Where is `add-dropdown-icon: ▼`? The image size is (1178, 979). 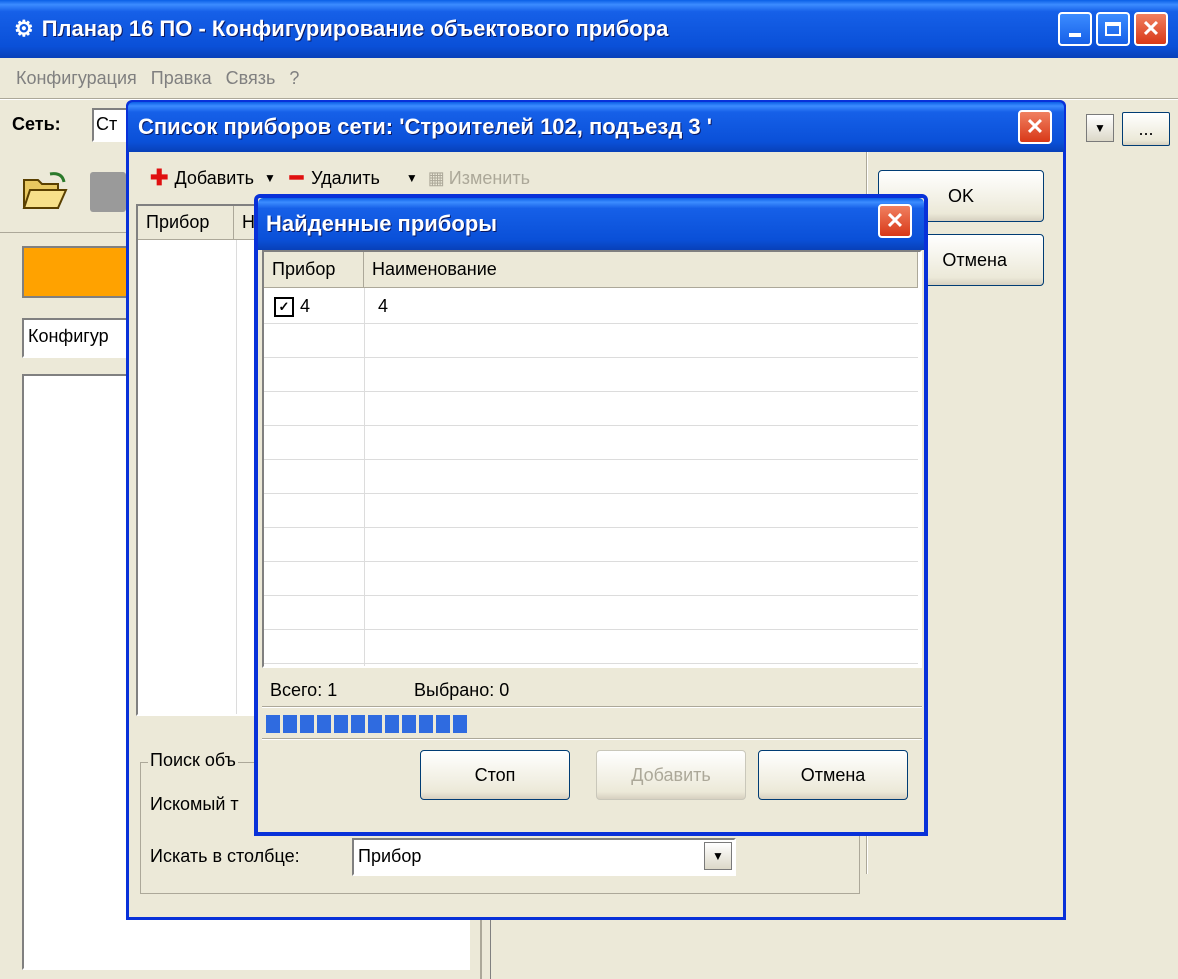
add-dropdown-icon: ▼ is located at coordinates (270, 178).